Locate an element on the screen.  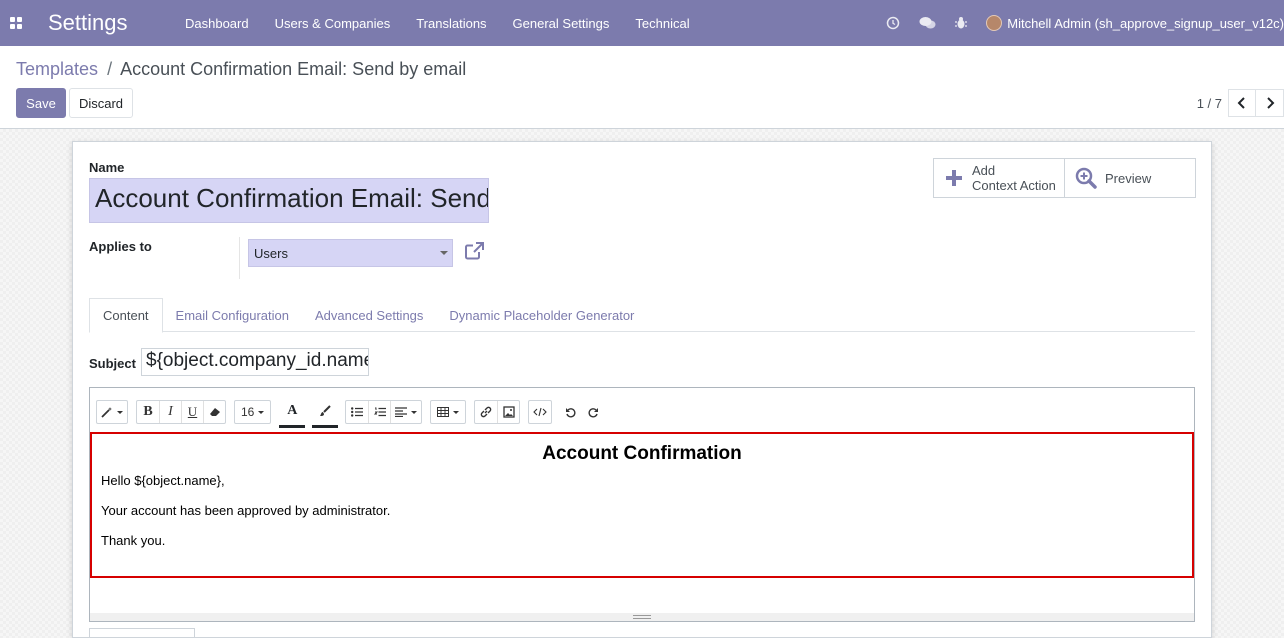
paint-brush-icon is located at coordinates (326, 410).